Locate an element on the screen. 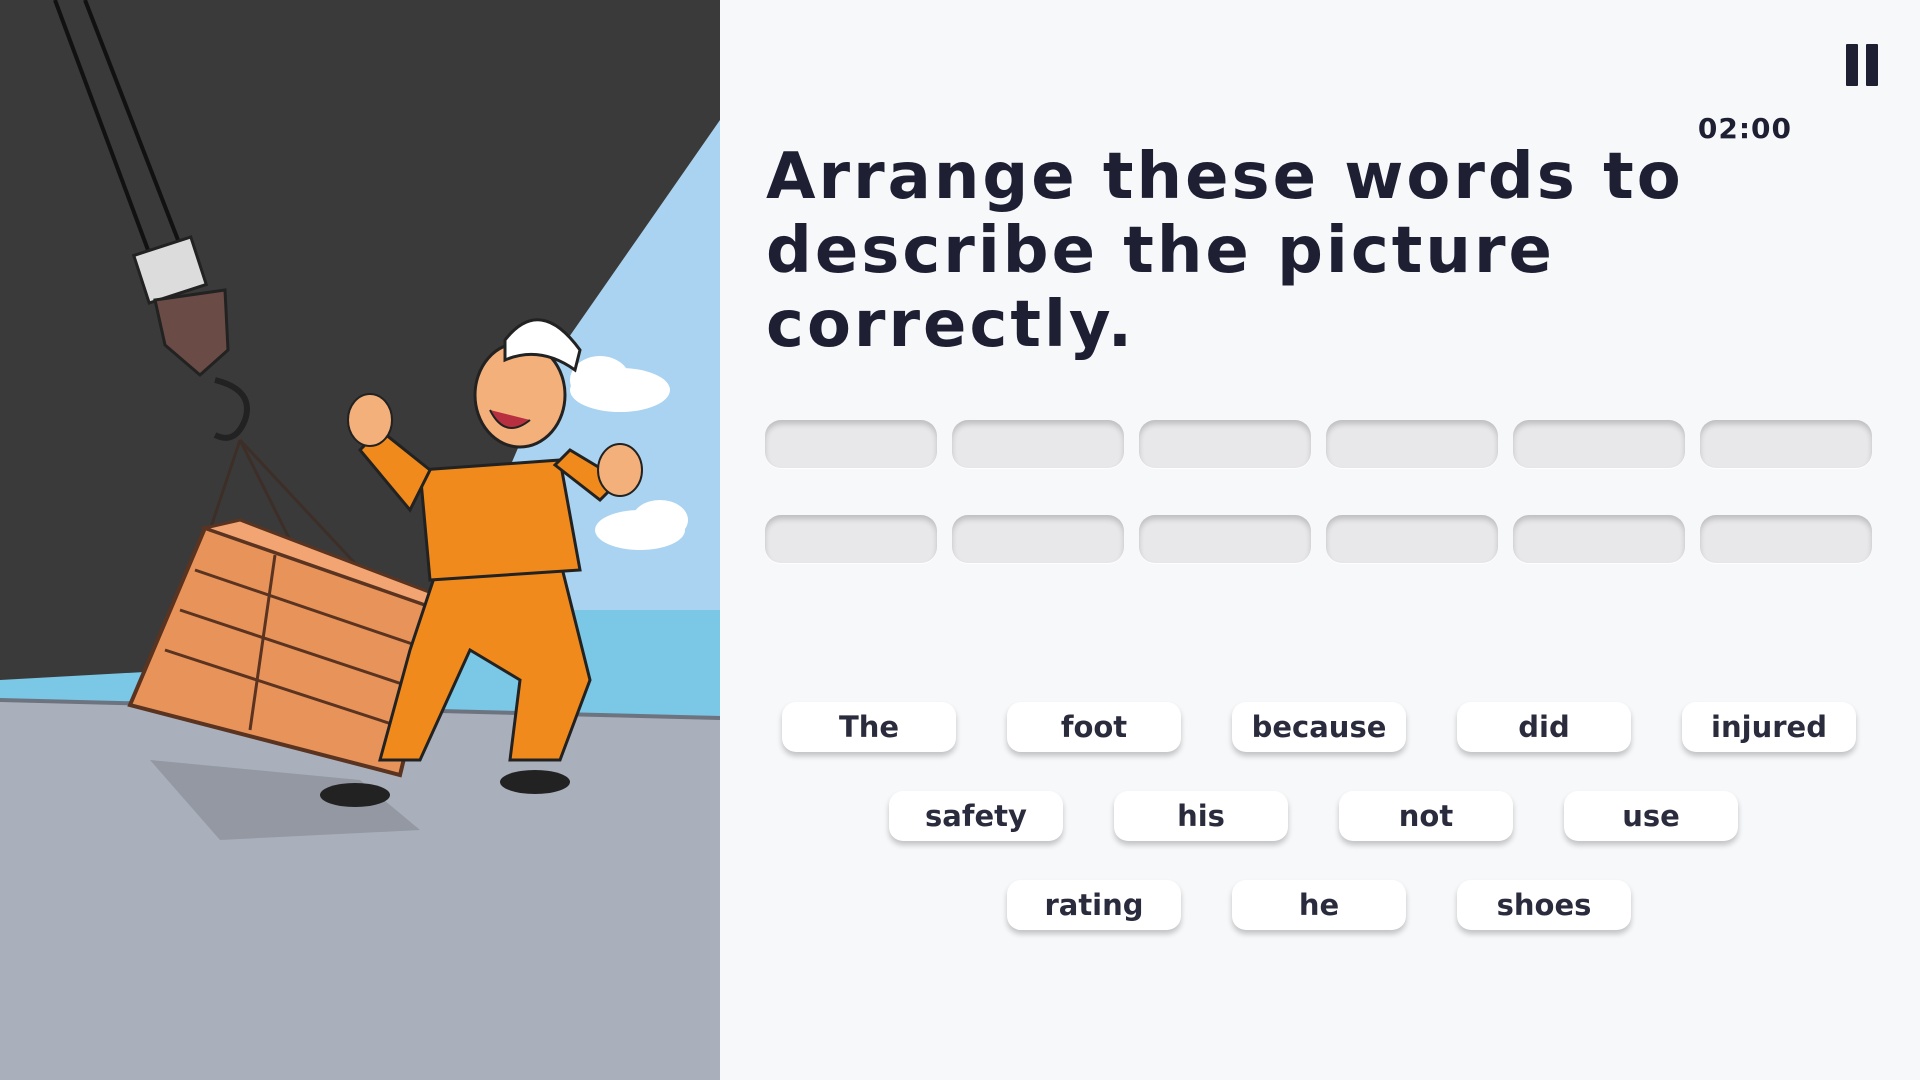 Image resolution: width=1920 pixels, height=1080 pixels. word-chip: use is located at coordinates (1651, 816).